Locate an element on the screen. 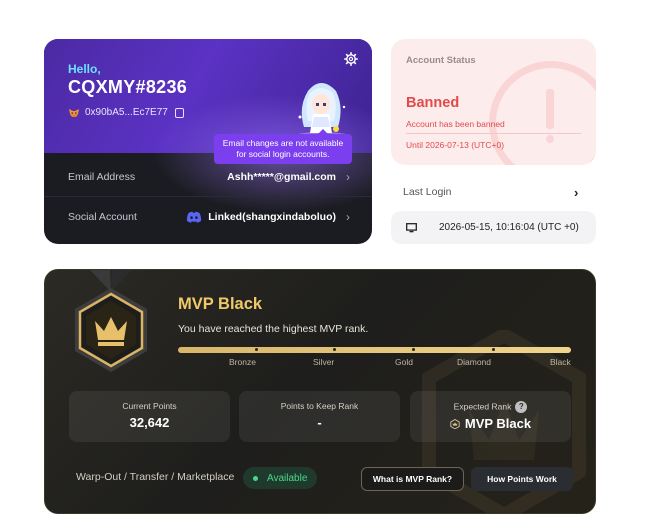 The width and height of the screenshot is (656, 523). copy-icon is located at coordinates (179, 112).